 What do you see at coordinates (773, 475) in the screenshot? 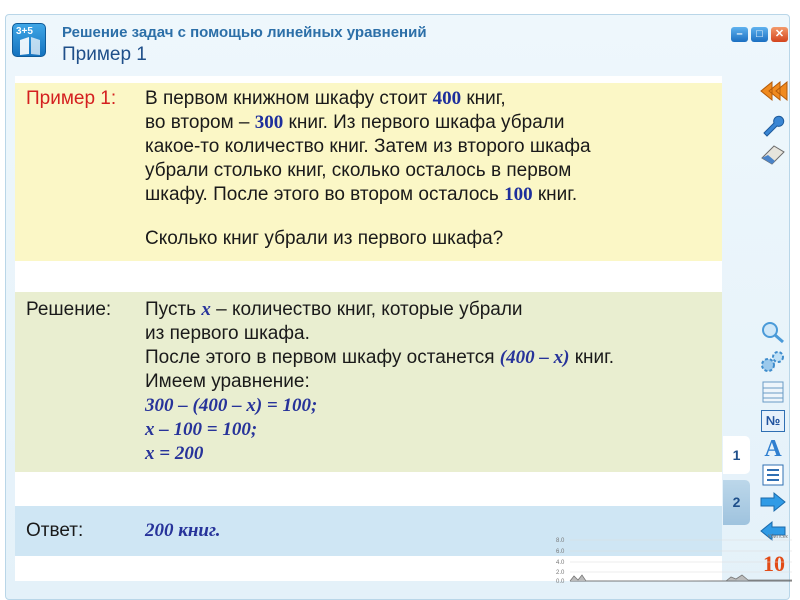
I see `list-icon` at bounding box center [773, 475].